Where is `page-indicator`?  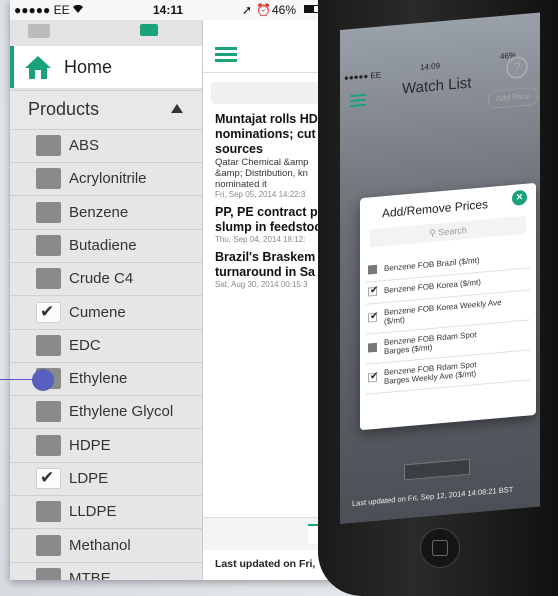 page-indicator is located at coordinates (437, 469).